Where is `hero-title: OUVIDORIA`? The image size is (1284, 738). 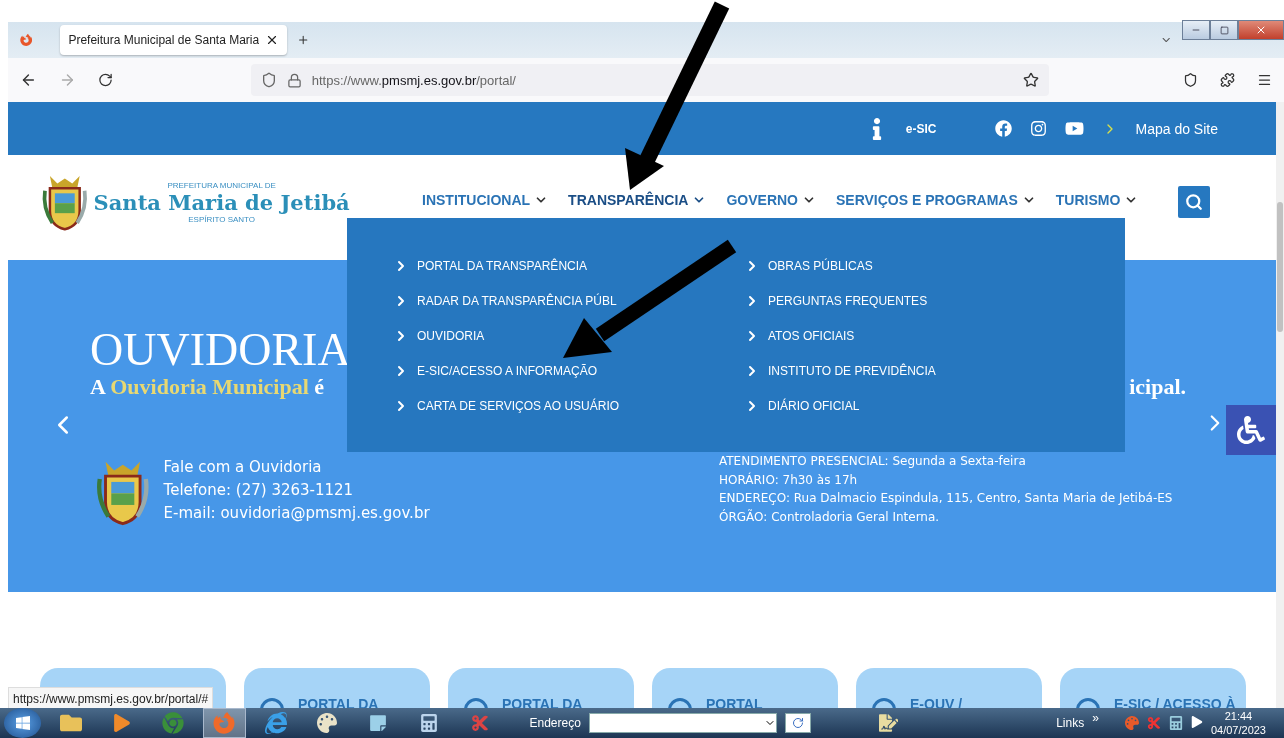
hero-title: OUVIDORIA is located at coordinates (220, 350).